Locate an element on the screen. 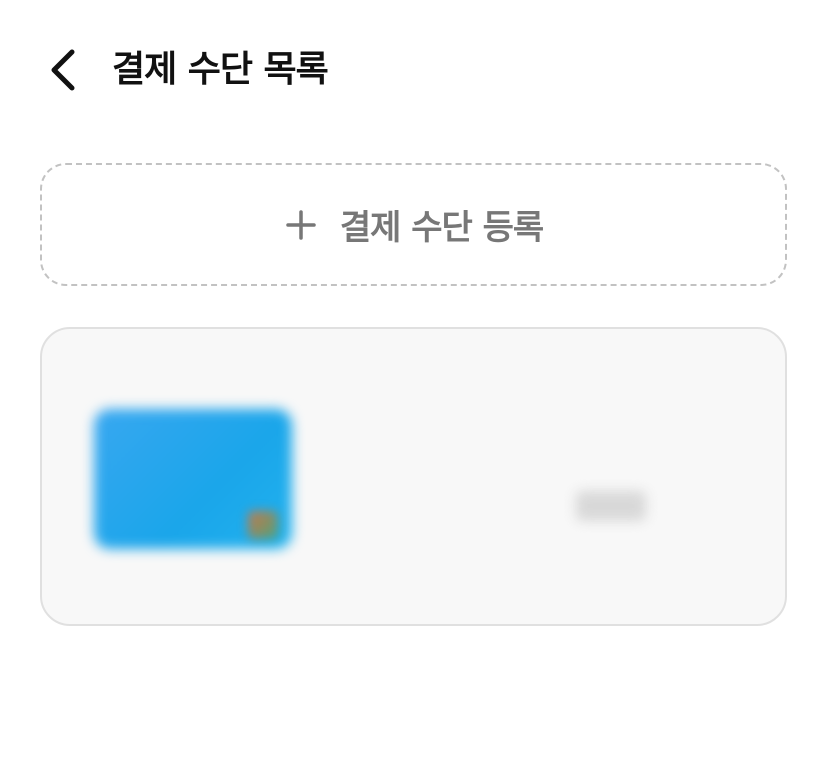 The width and height of the screenshot is (828, 757). chevron-left-icon is located at coordinates (63, 70).